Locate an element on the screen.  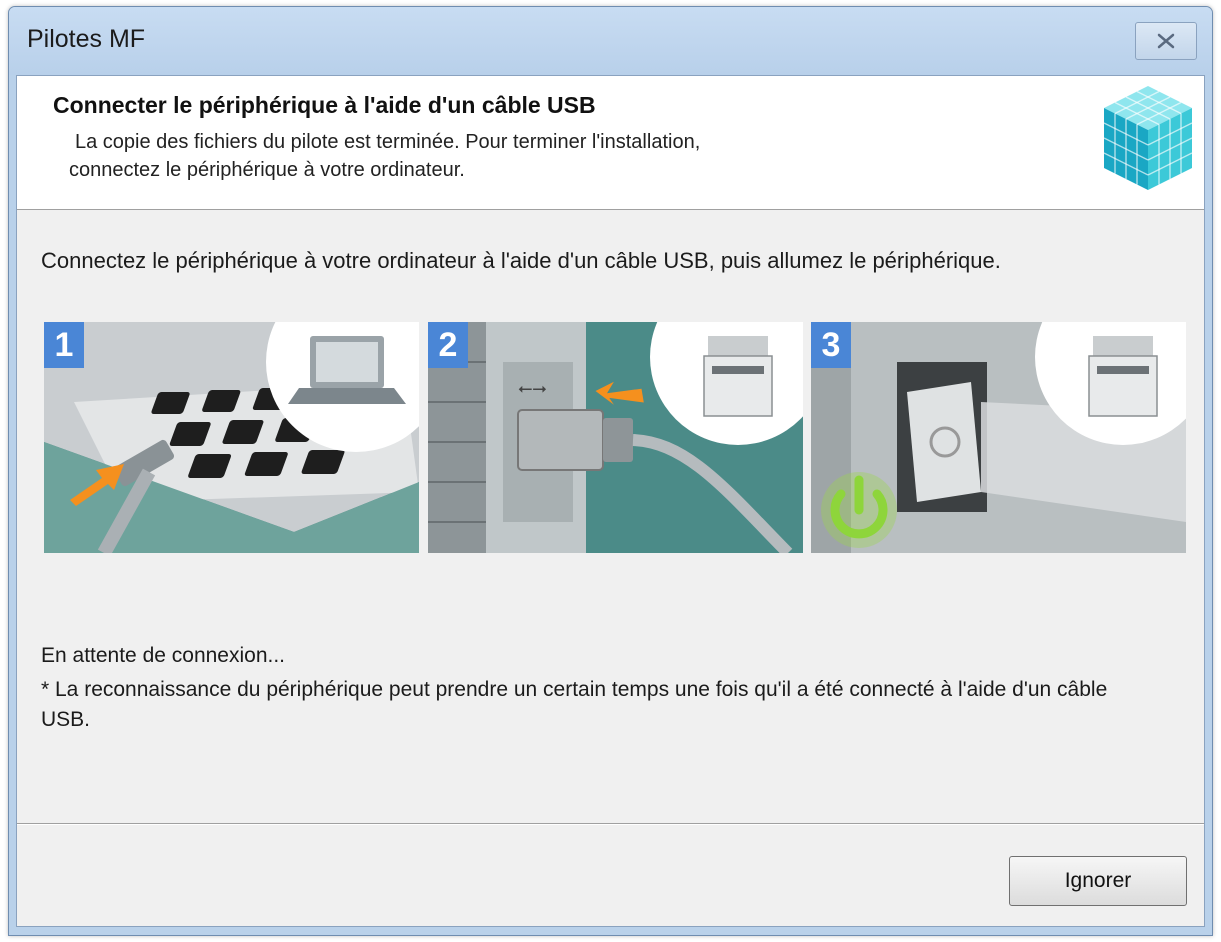
close-icon is located at coordinates (1166, 41).